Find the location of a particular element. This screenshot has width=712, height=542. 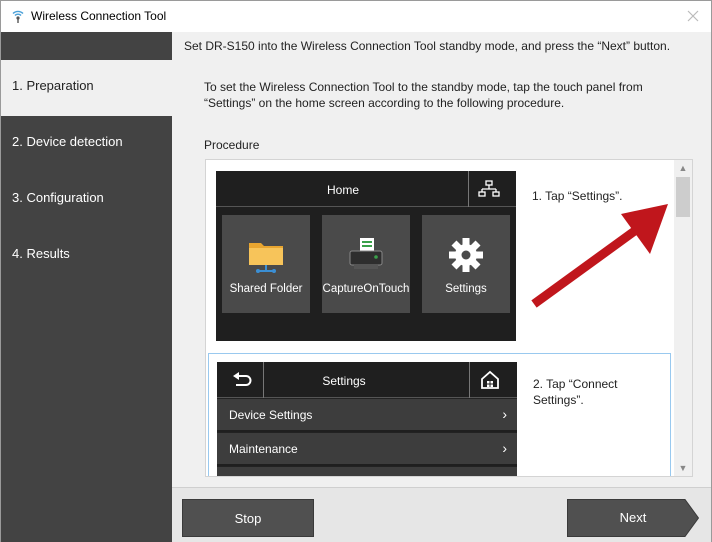

scanner-icon is located at coordinates (366, 253).